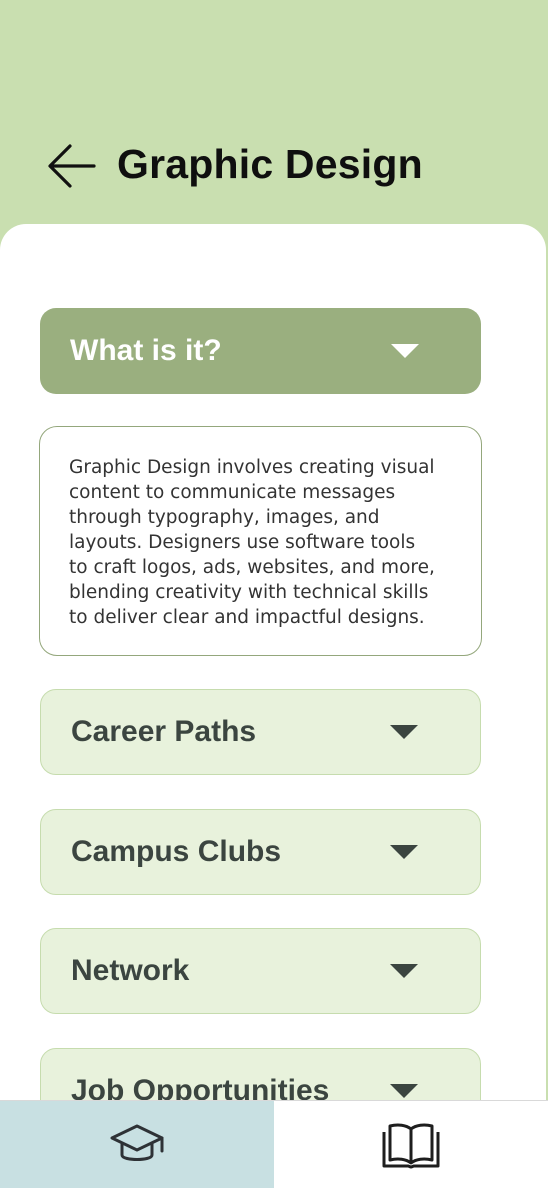 This screenshot has height=1188, width=548. Describe the element at coordinates (252, 567) in the screenshot. I see `description-line: to craft logos, ads, websites, and more,` at that location.